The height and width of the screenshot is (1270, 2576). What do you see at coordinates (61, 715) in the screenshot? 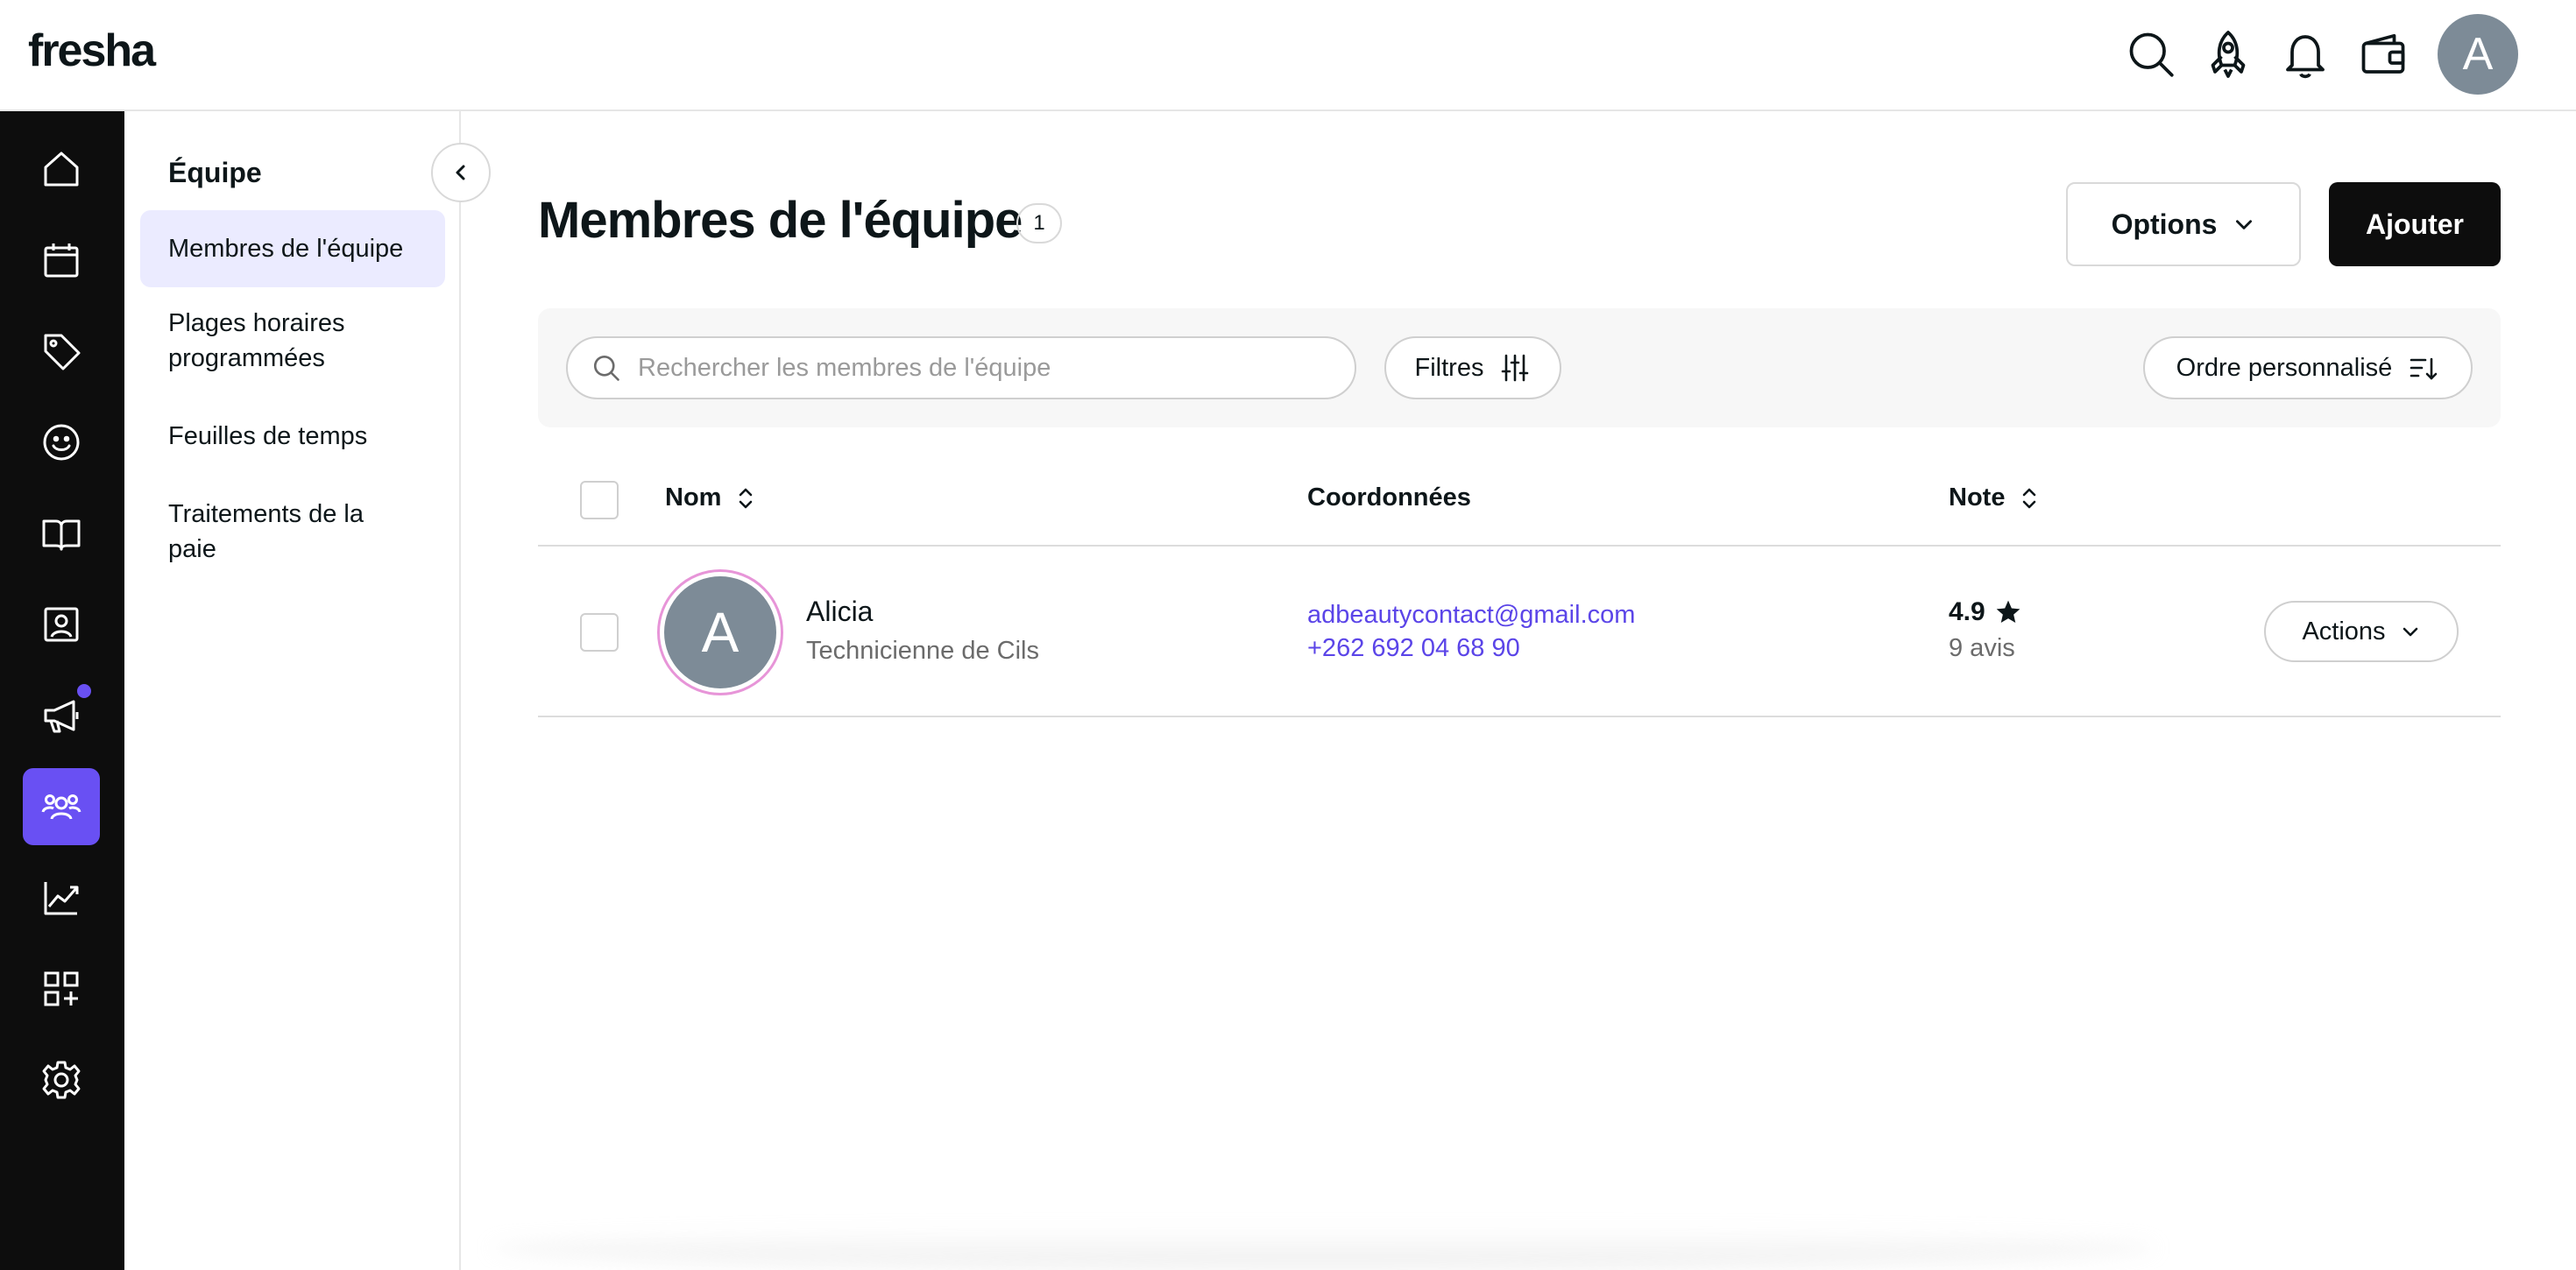
I see `megaphone-icon` at bounding box center [61, 715].